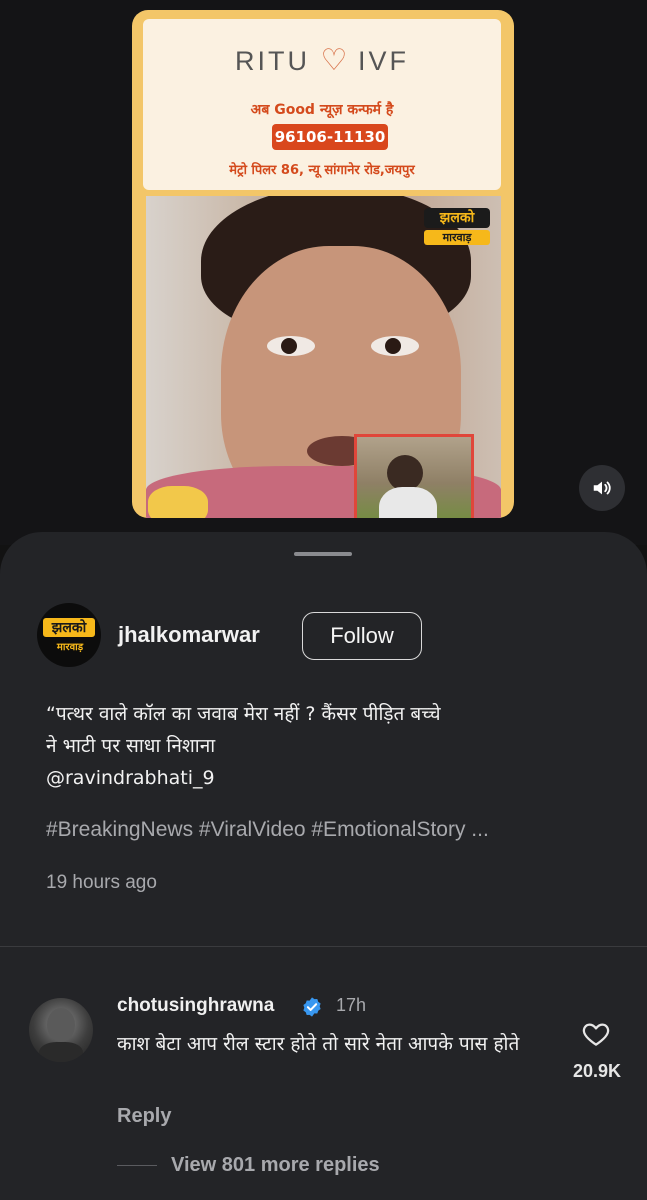 This screenshot has width=647, height=1200. I want to click on avatar-shoulders, so click(61, 1052).